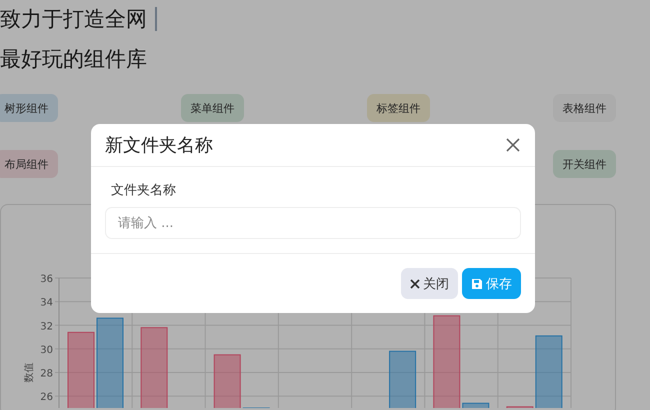 This screenshot has height=410, width=650. Describe the element at coordinates (46, 326) in the screenshot. I see `axis-tick-label: 32` at that location.